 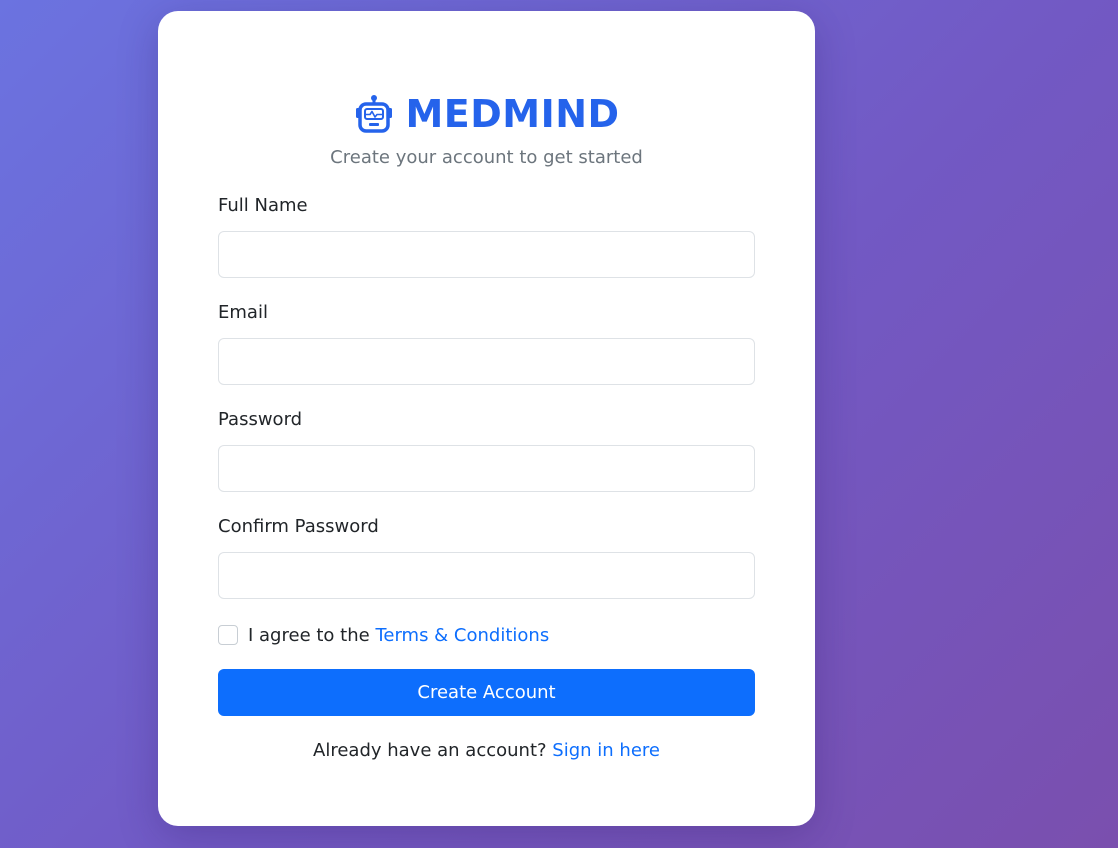 I want to click on page-subtitle: Create your account to get started, so click(x=486, y=157).